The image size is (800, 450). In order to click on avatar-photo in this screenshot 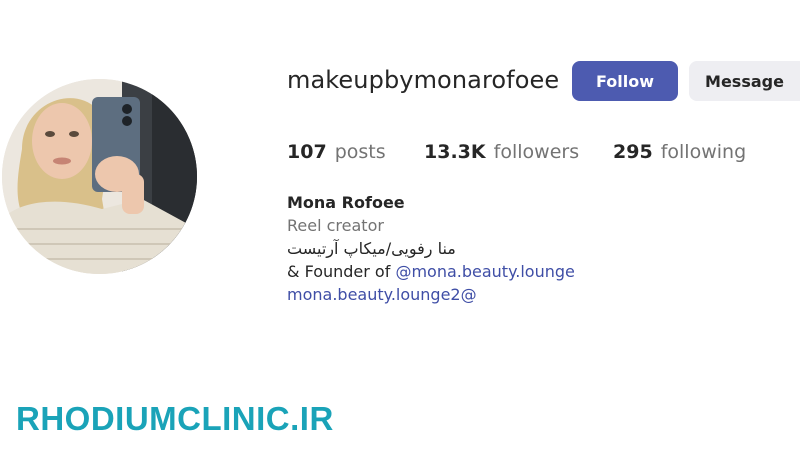, I will do `click(99, 176)`.